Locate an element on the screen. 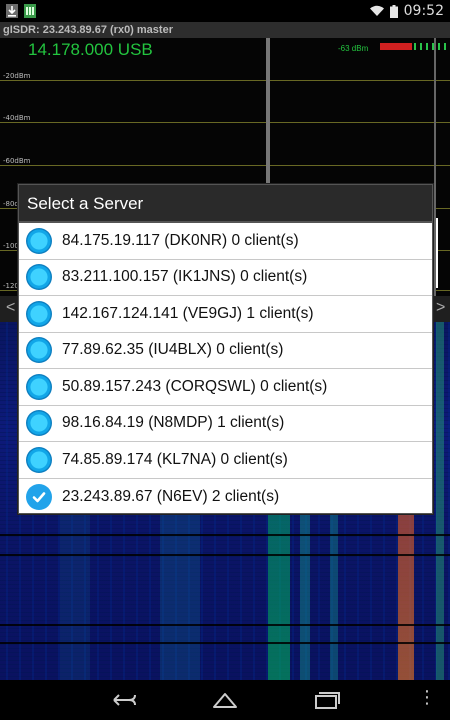 The height and width of the screenshot is (720, 450). wifi-icon is located at coordinates (376, 10).